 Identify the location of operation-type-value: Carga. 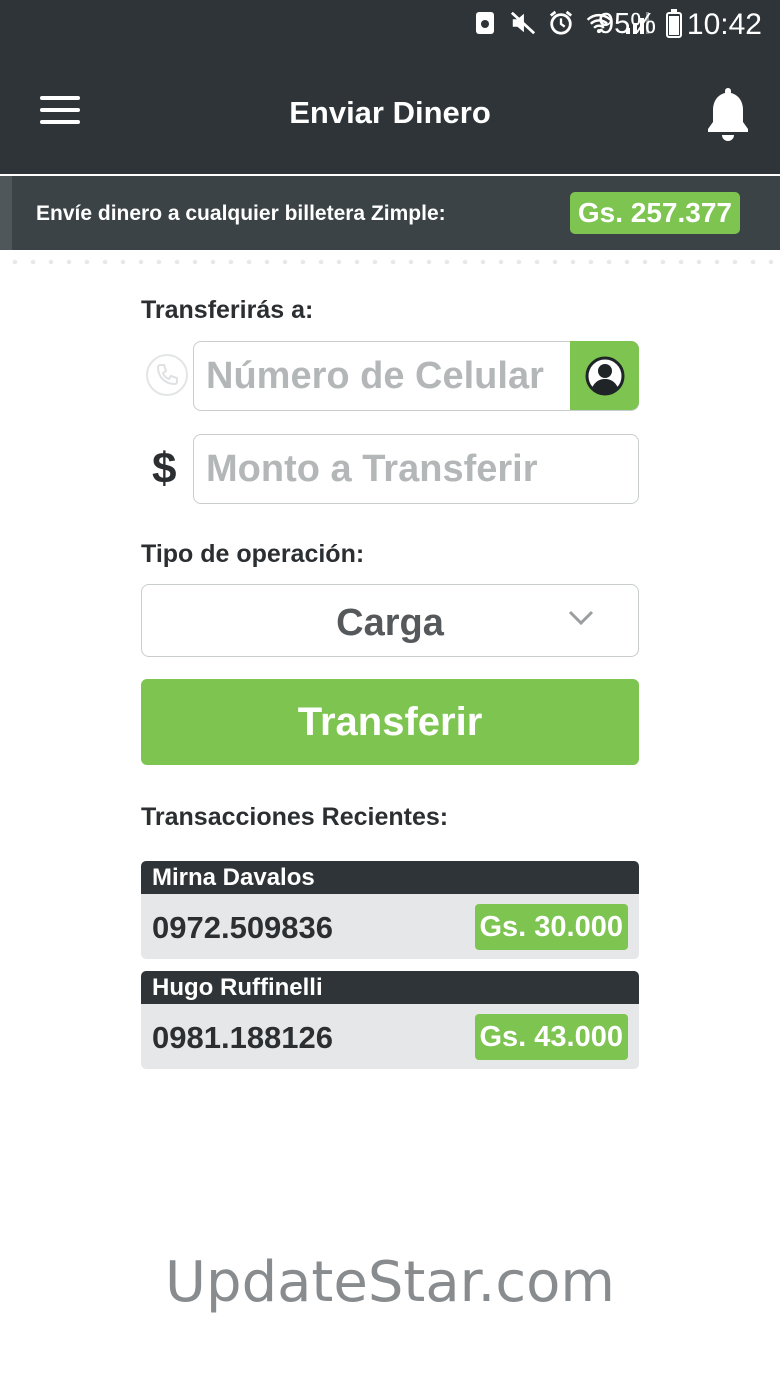
(390, 623).